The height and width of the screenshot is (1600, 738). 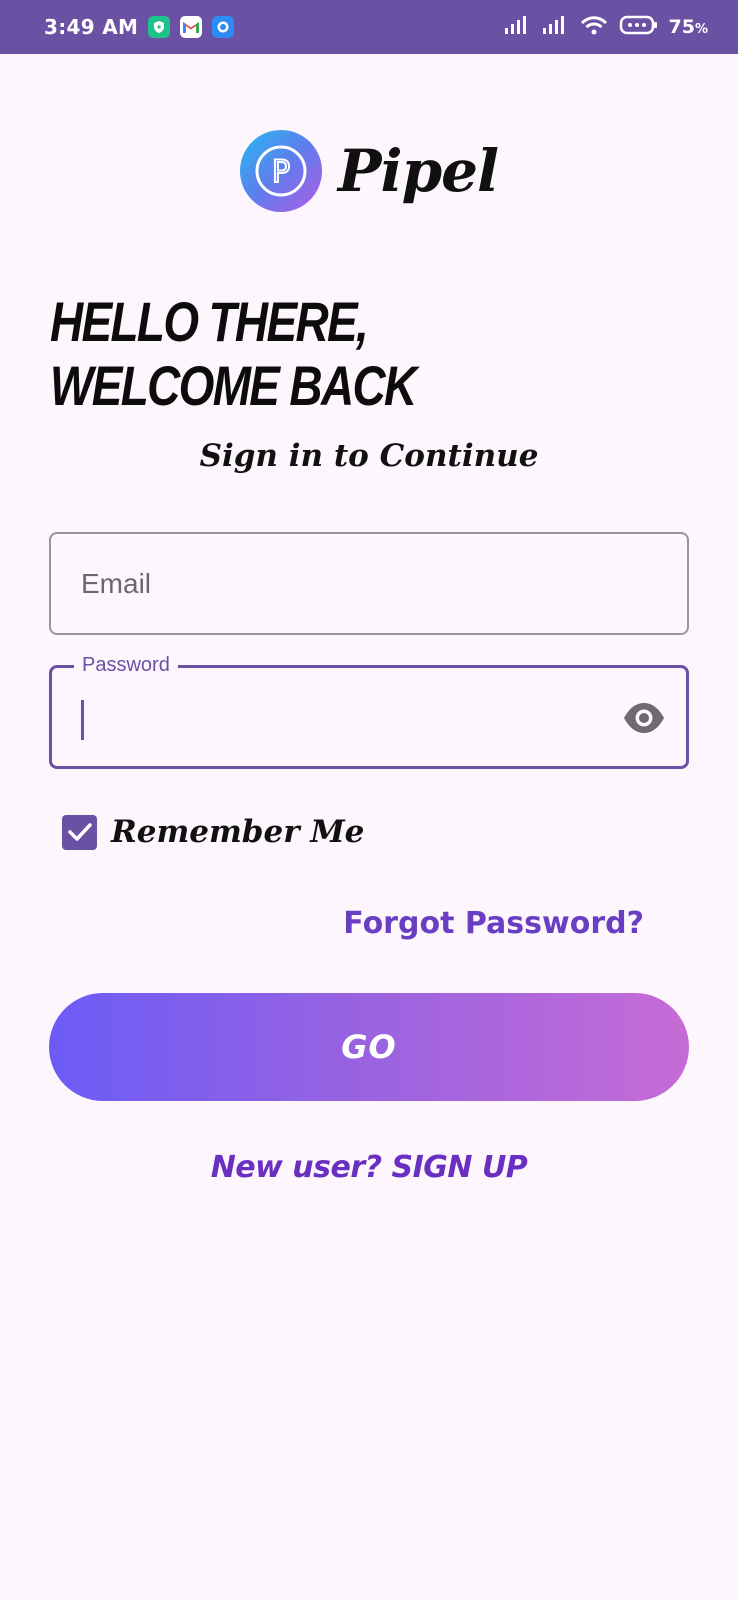 What do you see at coordinates (639, 27) in the screenshot?
I see `battery-icon` at bounding box center [639, 27].